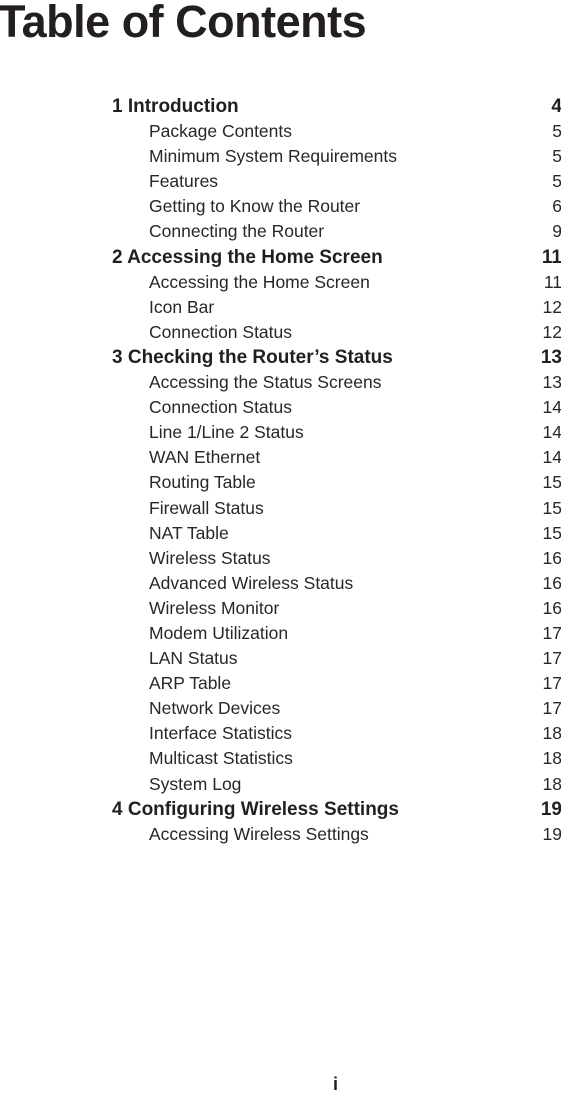  I want to click on toc-entry-title: Accessing Wireless Settings, so click(259, 833).